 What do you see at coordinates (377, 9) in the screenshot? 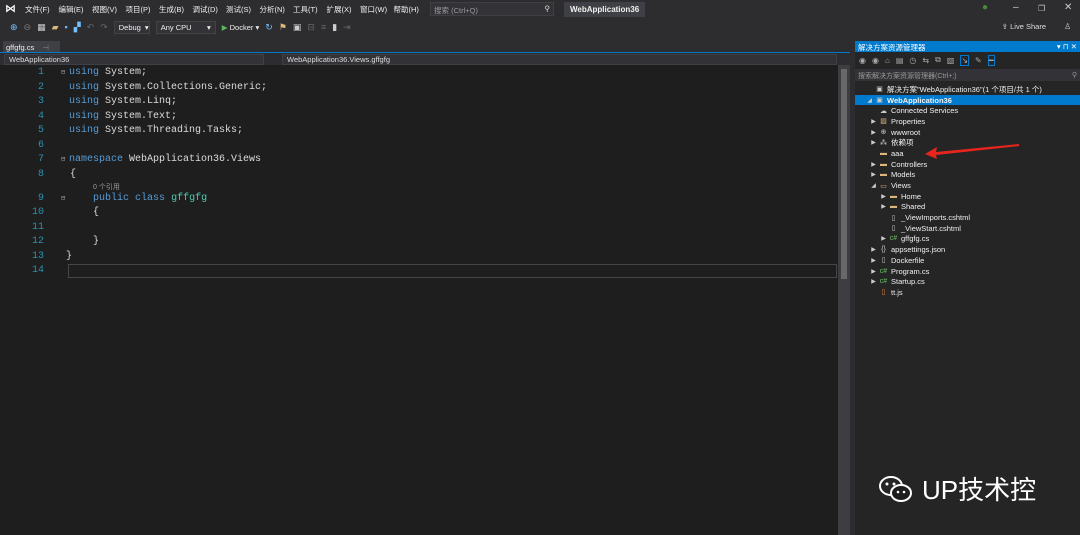
I see `menu-window: 窗口(W)` at bounding box center [377, 9].